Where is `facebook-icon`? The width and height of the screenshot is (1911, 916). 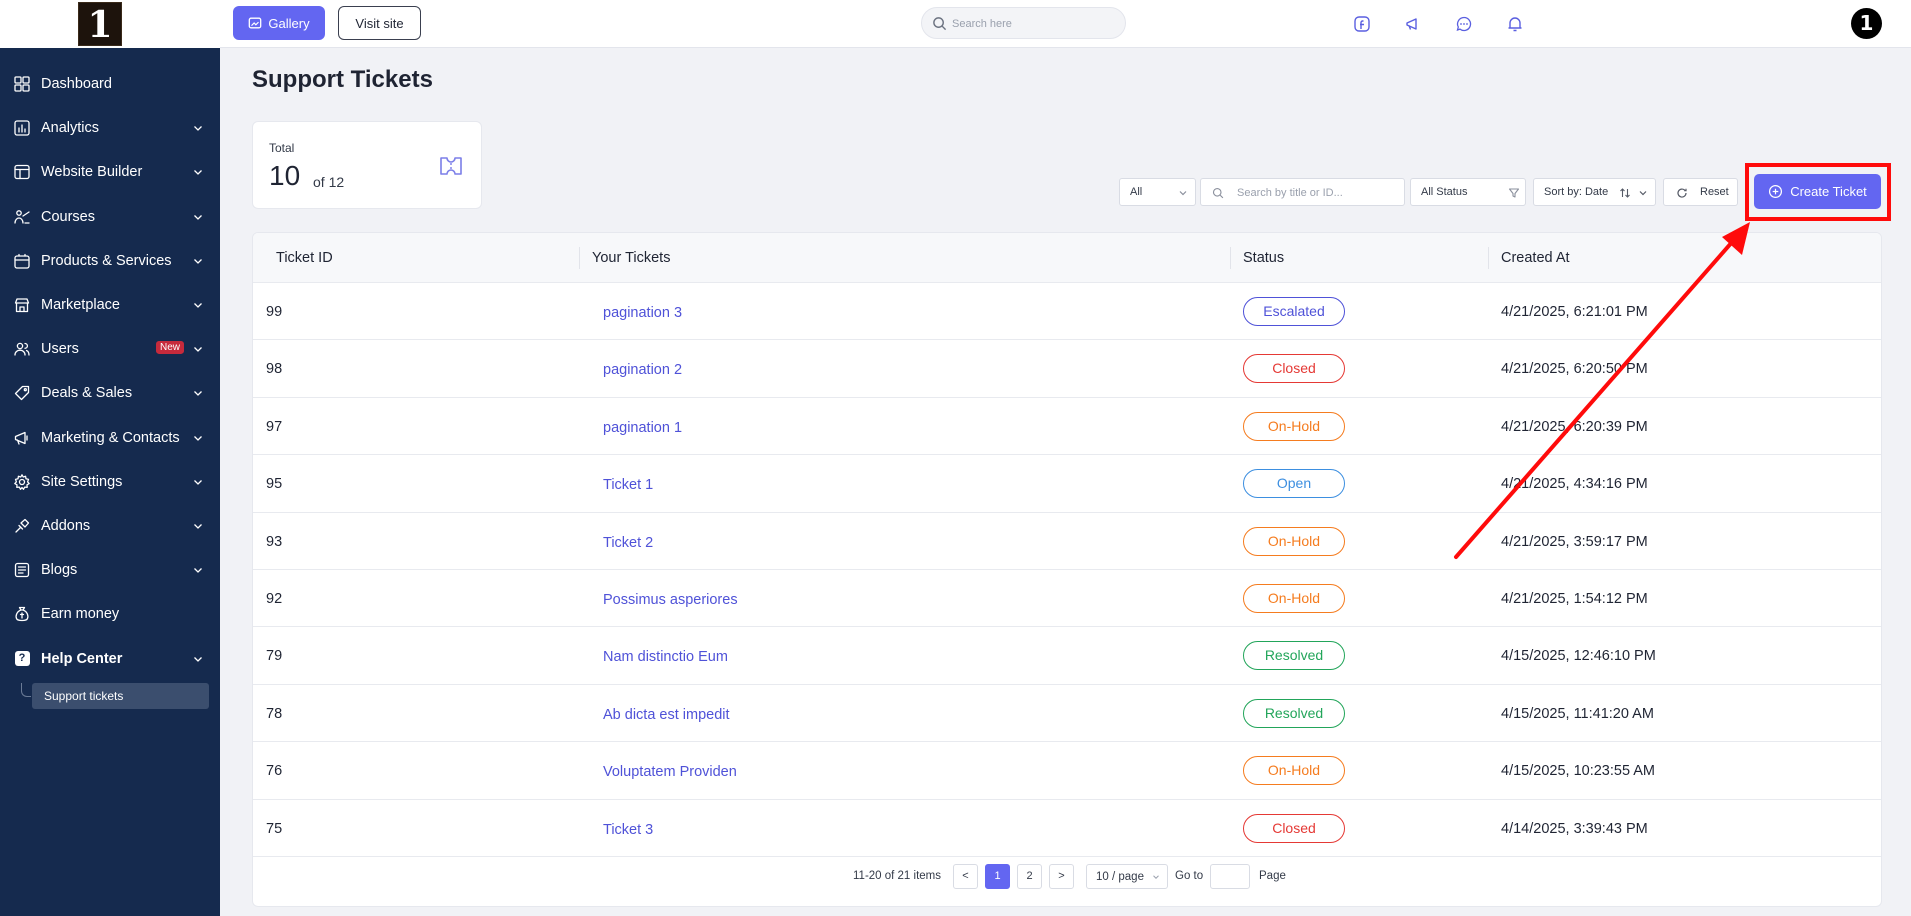 facebook-icon is located at coordinates (1362, 24).